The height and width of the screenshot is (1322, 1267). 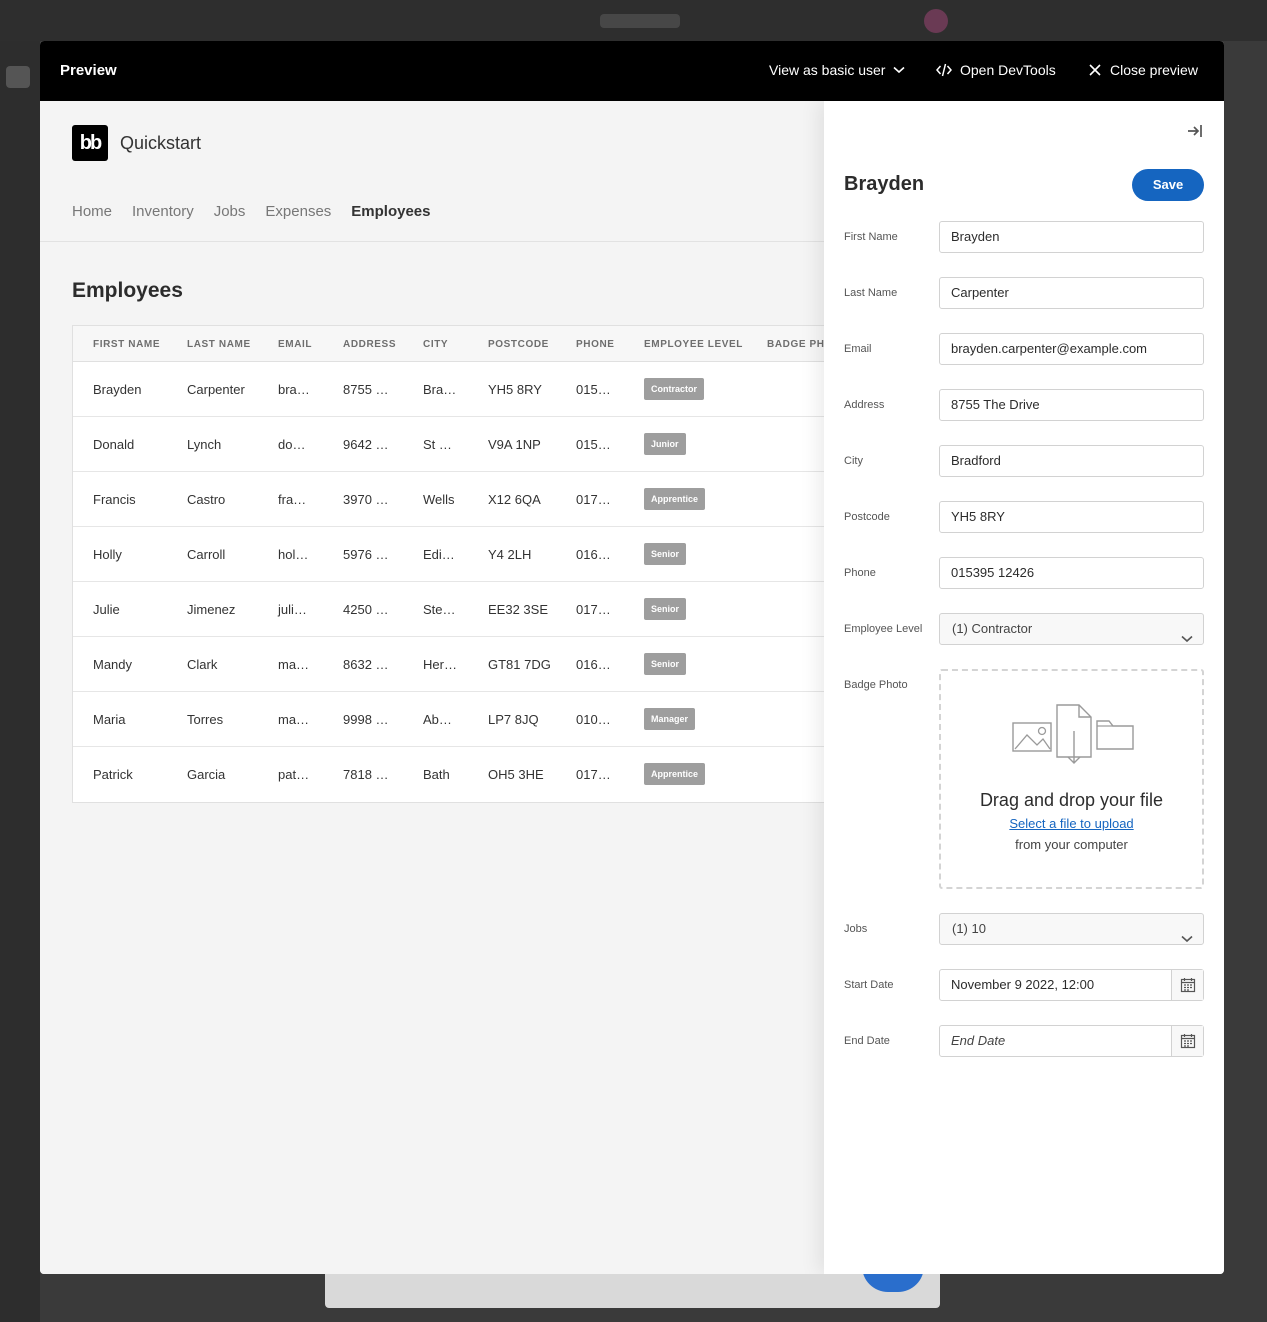 I want to click on close-preview-button: Close preview, so click(x=1143, y=70).